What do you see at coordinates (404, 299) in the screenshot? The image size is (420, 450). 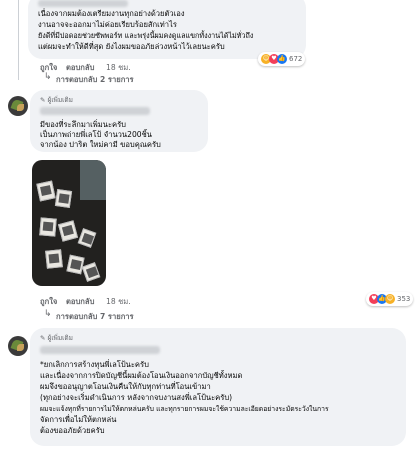 I see `reaction-count: 353` at bounding box center [404, 299].